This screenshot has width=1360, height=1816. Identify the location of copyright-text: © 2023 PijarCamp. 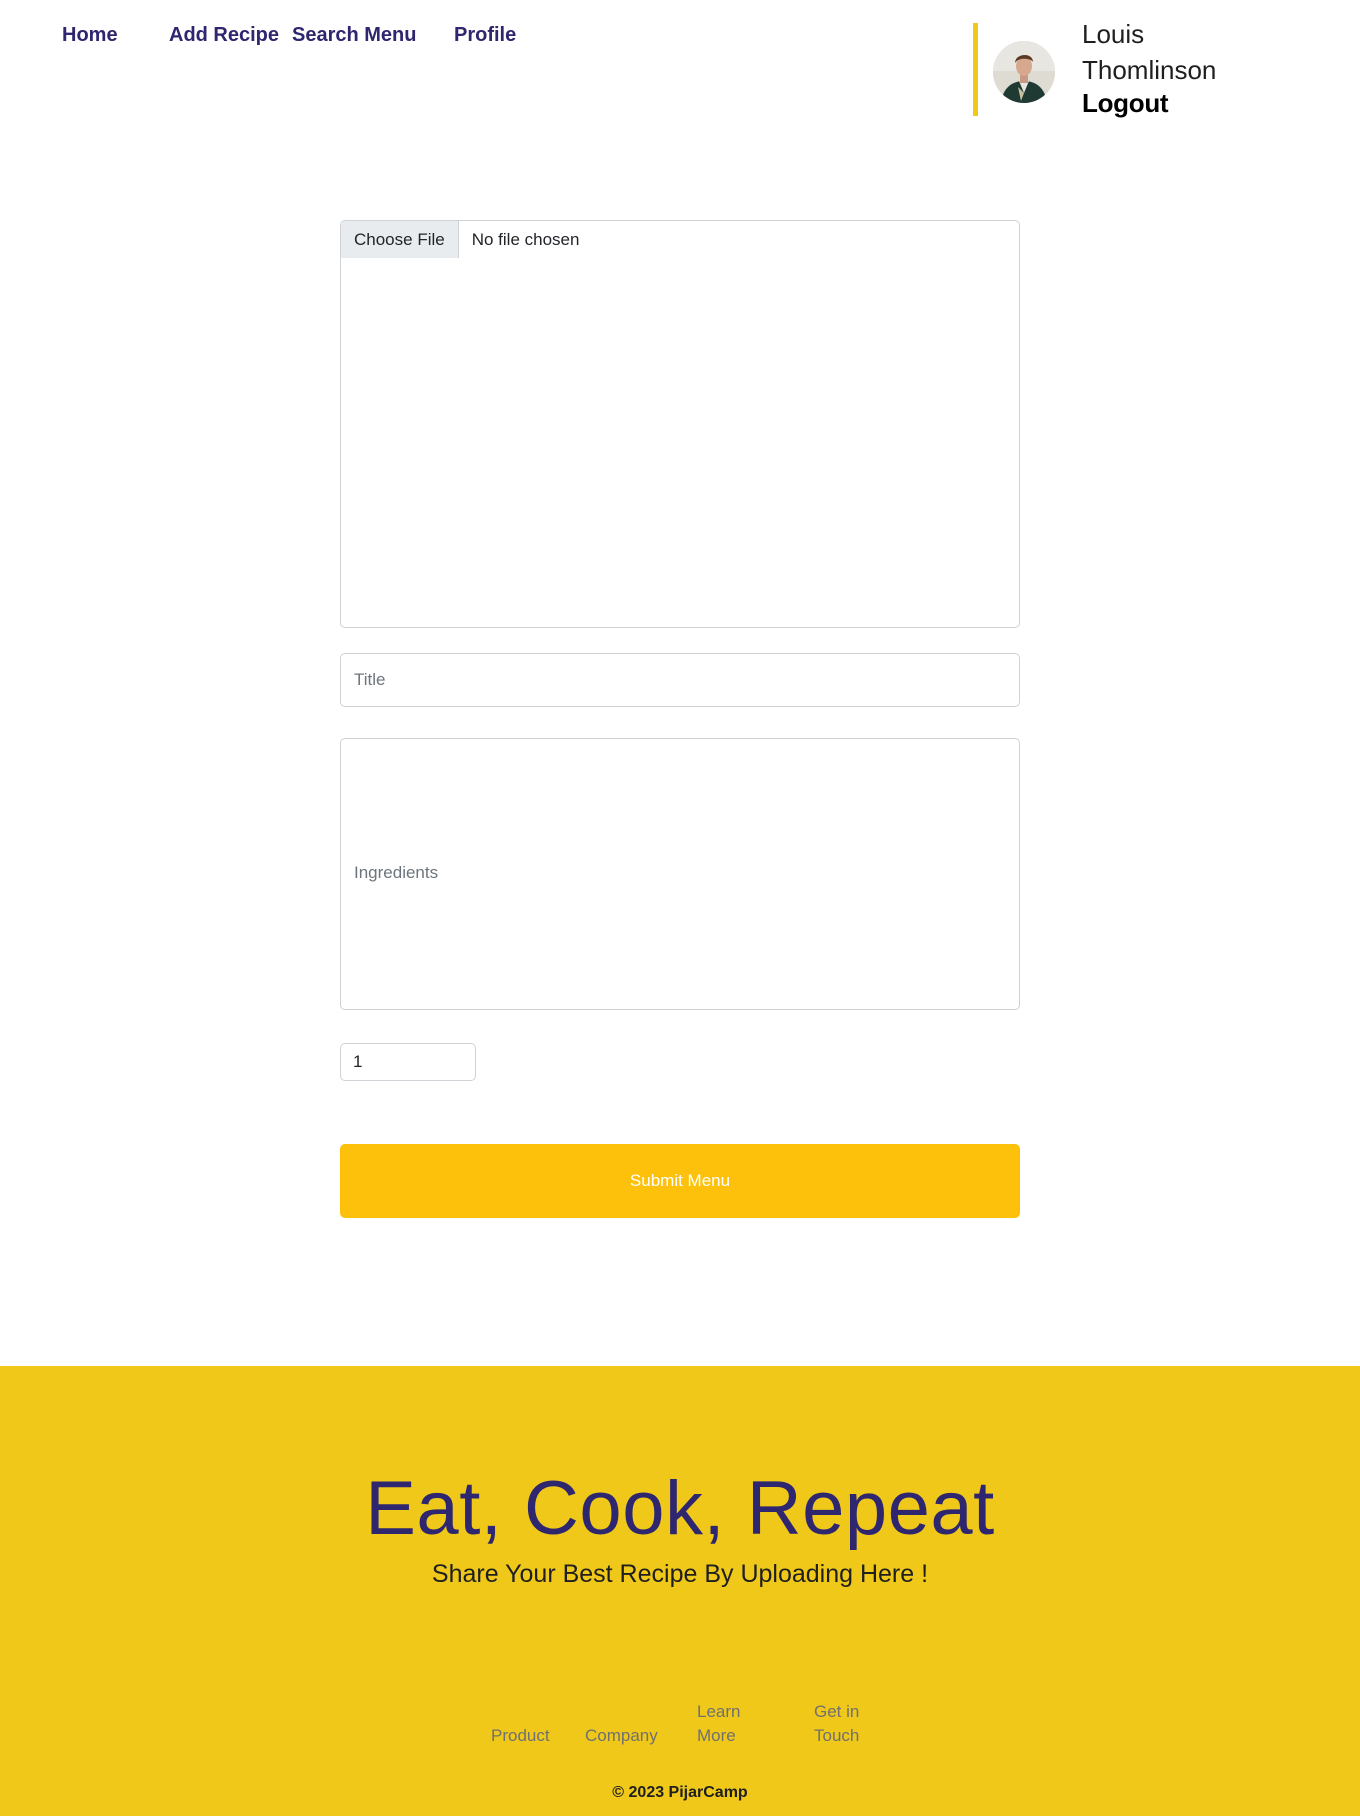
(680, 1792).